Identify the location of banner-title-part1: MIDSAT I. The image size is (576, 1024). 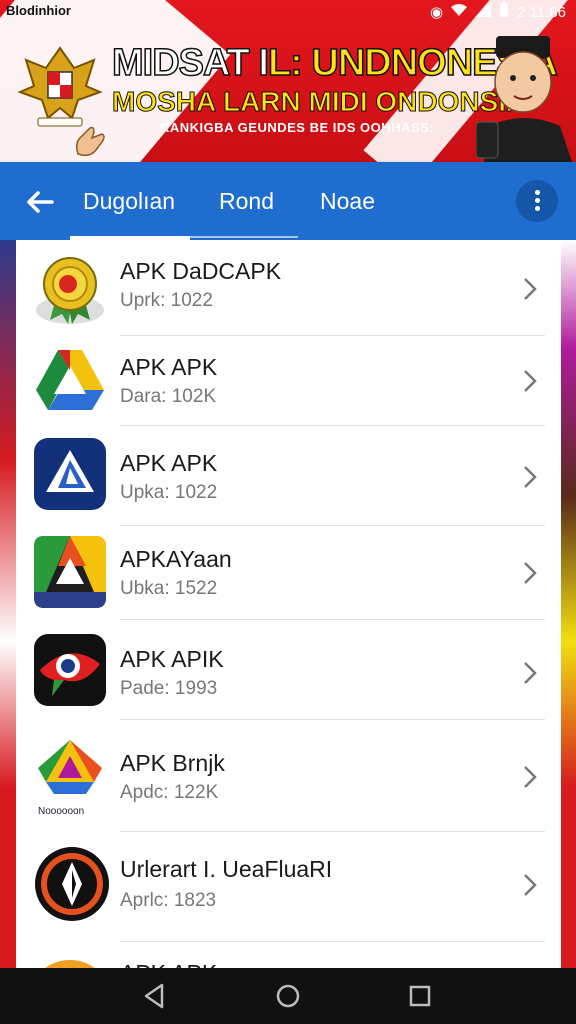
(190, 63).